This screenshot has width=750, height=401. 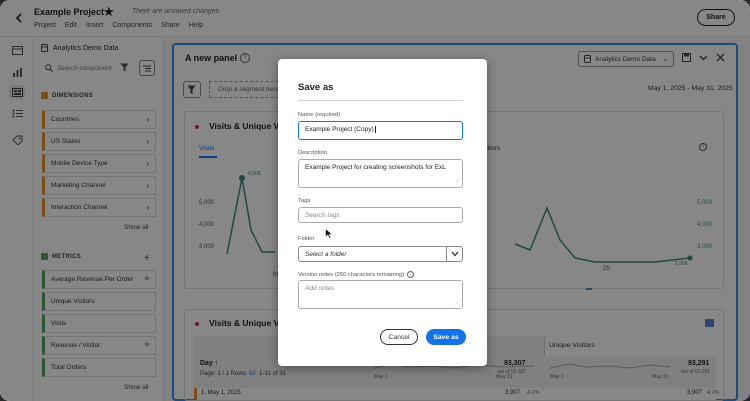 I want to click on folder-input: Select a folder, so click(x=372, y=254).